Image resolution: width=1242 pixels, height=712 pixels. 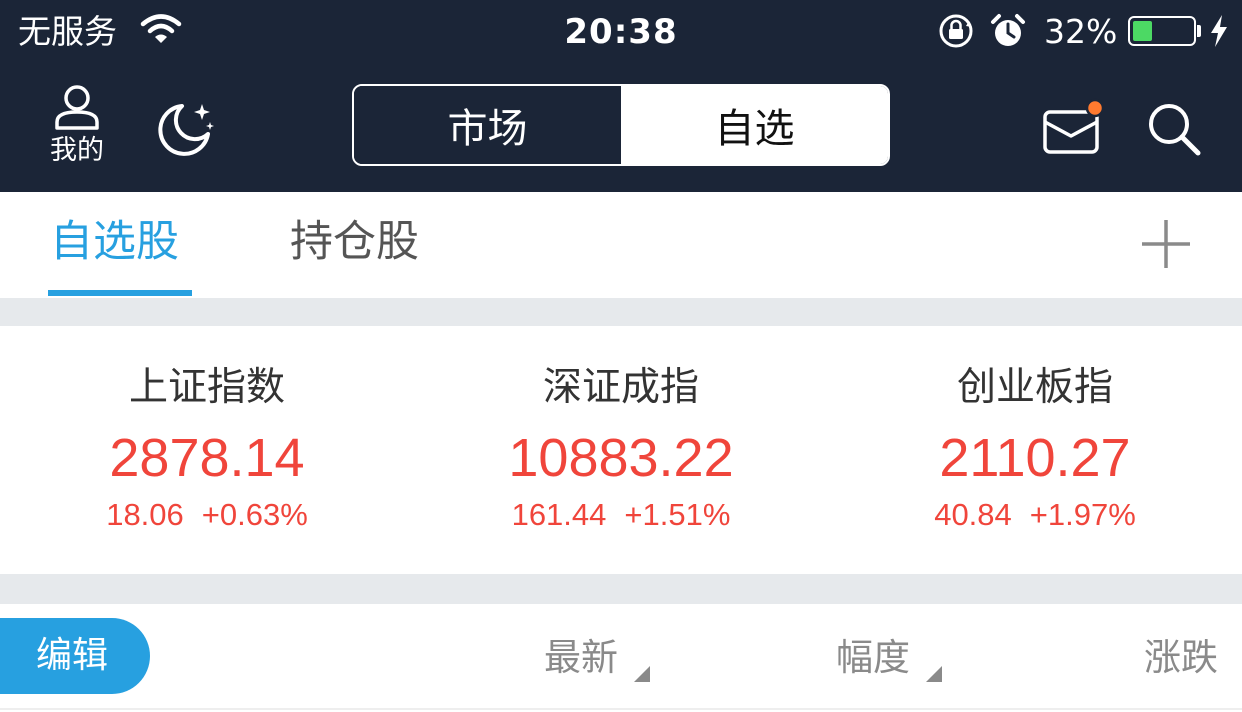 What do you see at coordinates (77, 107) in the screenshot?
I see `user-icon` at bounding box center [77, 107].